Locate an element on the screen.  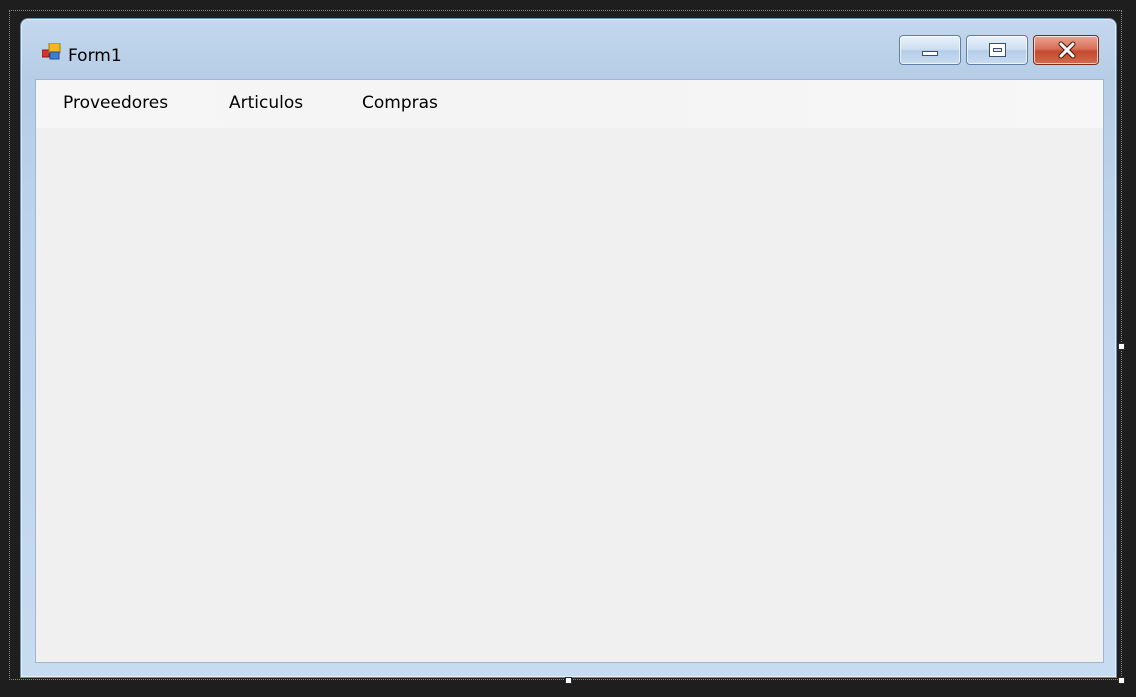
close-button is located at coordinates (1066, 50).